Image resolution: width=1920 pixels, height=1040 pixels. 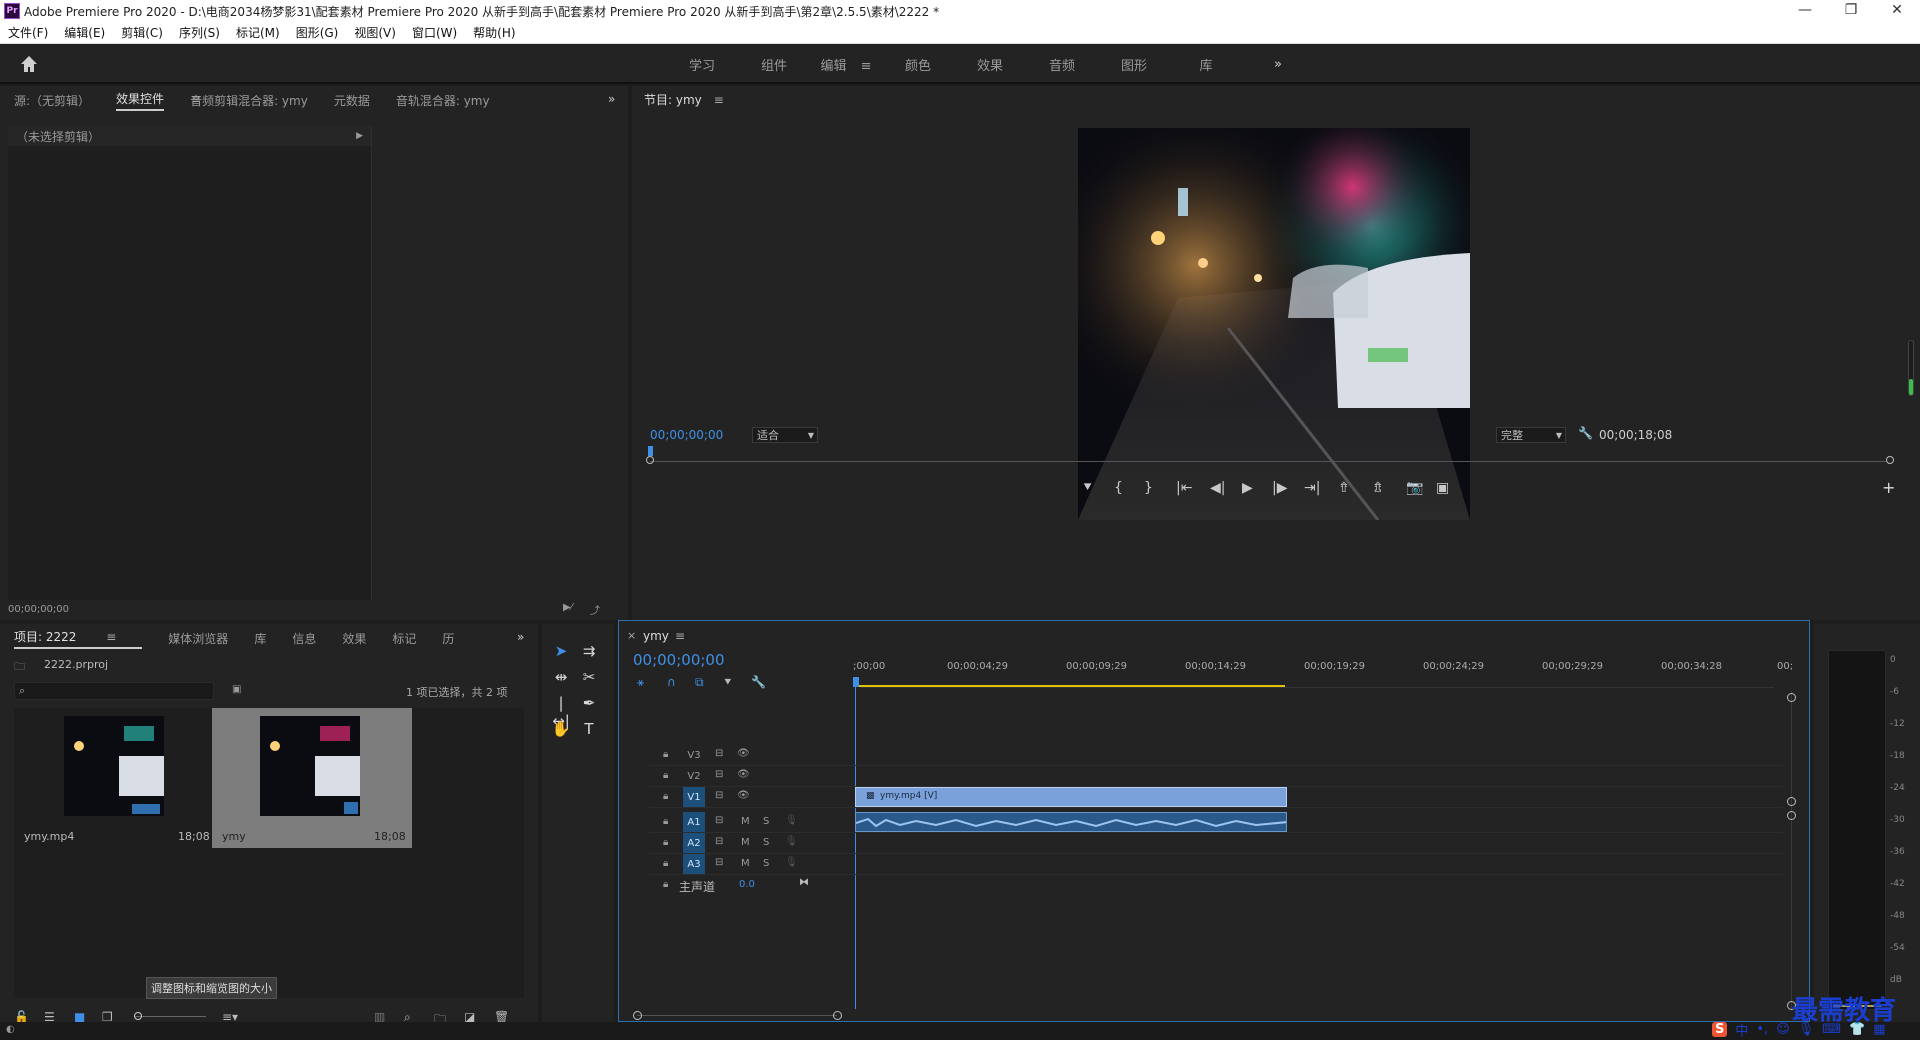 What do you see at coordinates (312, 778) in the screenshot?
I see `project-item-sequence: ymy 18;08` at bounding box center [312, 778].